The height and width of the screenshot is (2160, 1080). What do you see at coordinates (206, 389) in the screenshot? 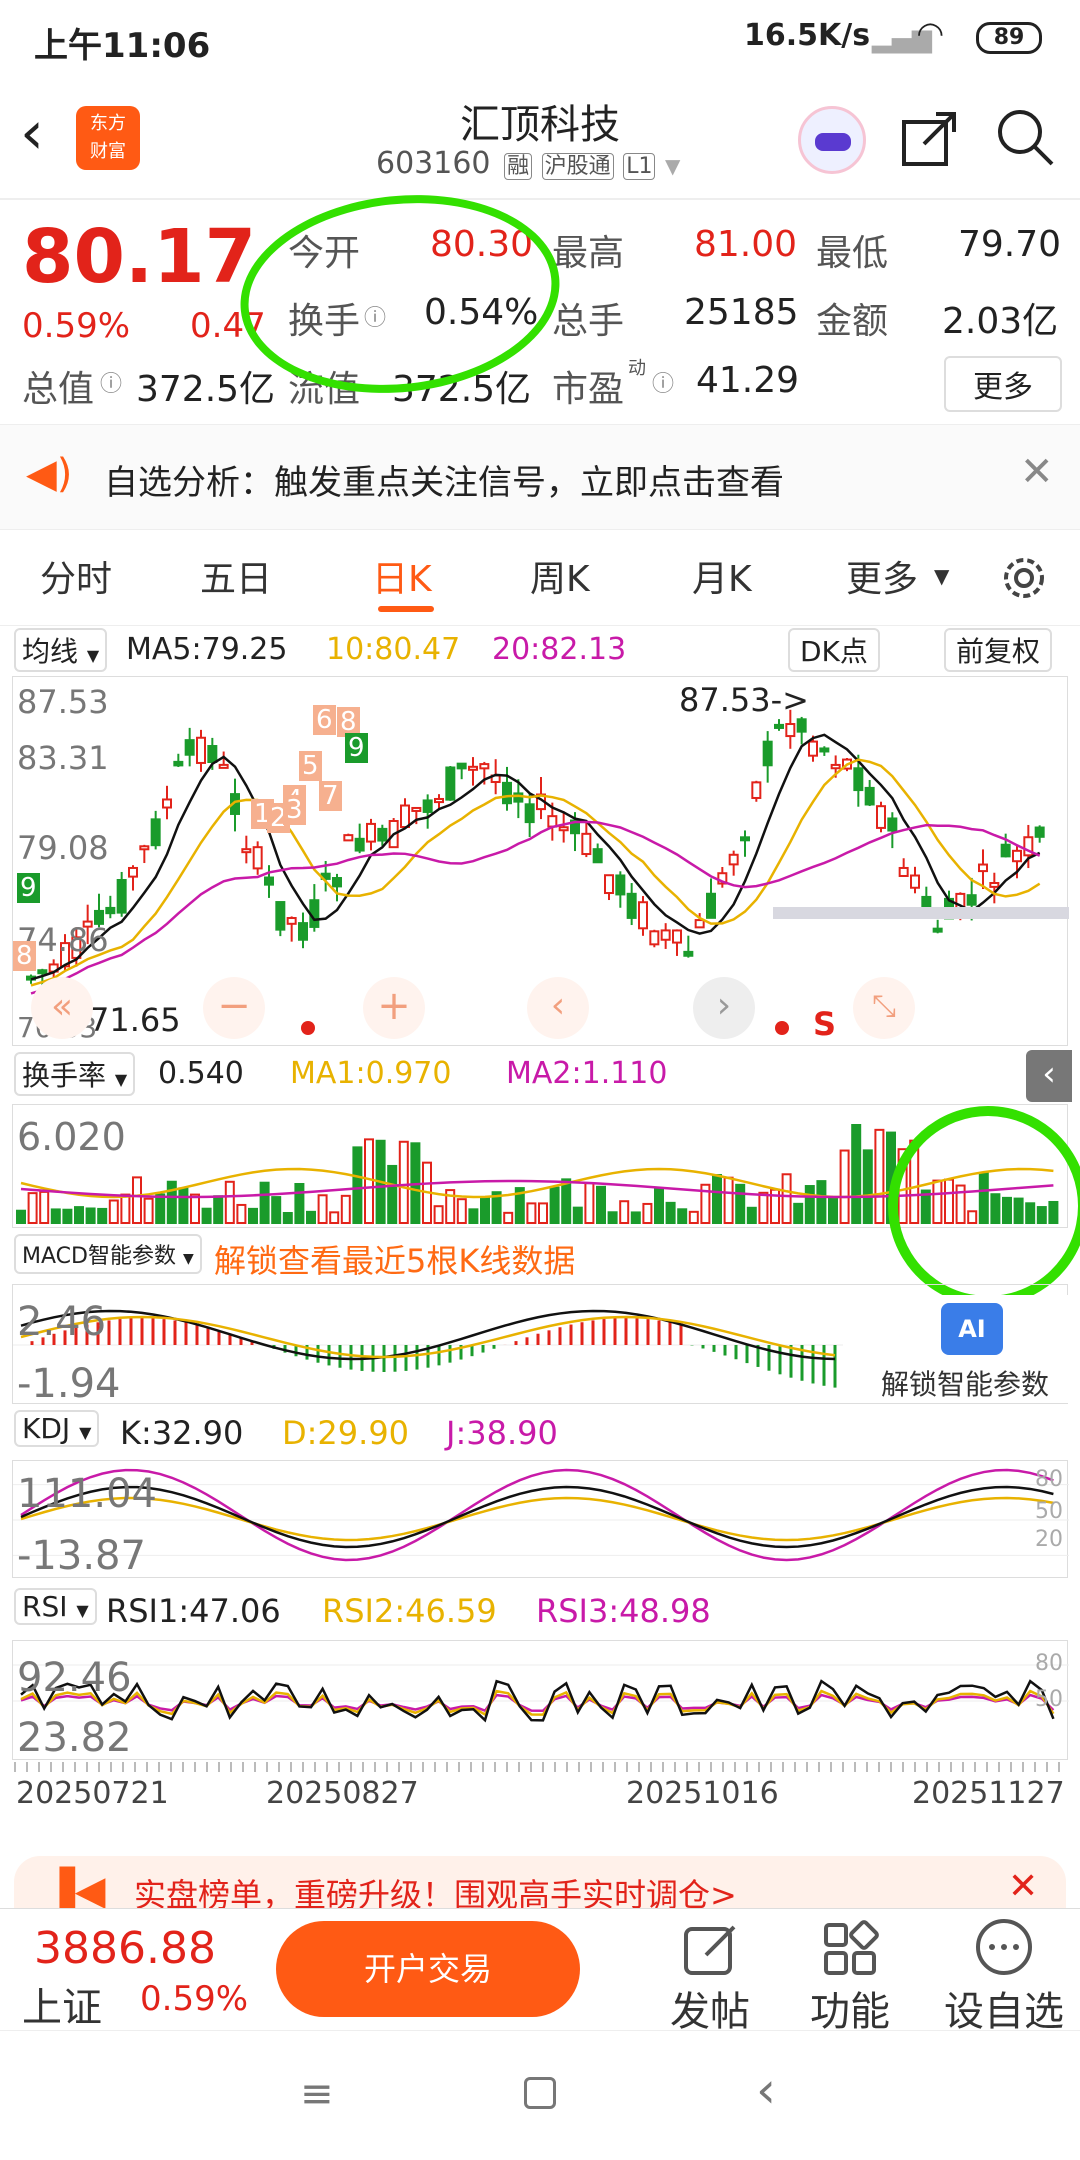
I see `mcap-value: 372.5亿` at bounding box center [206, 389].